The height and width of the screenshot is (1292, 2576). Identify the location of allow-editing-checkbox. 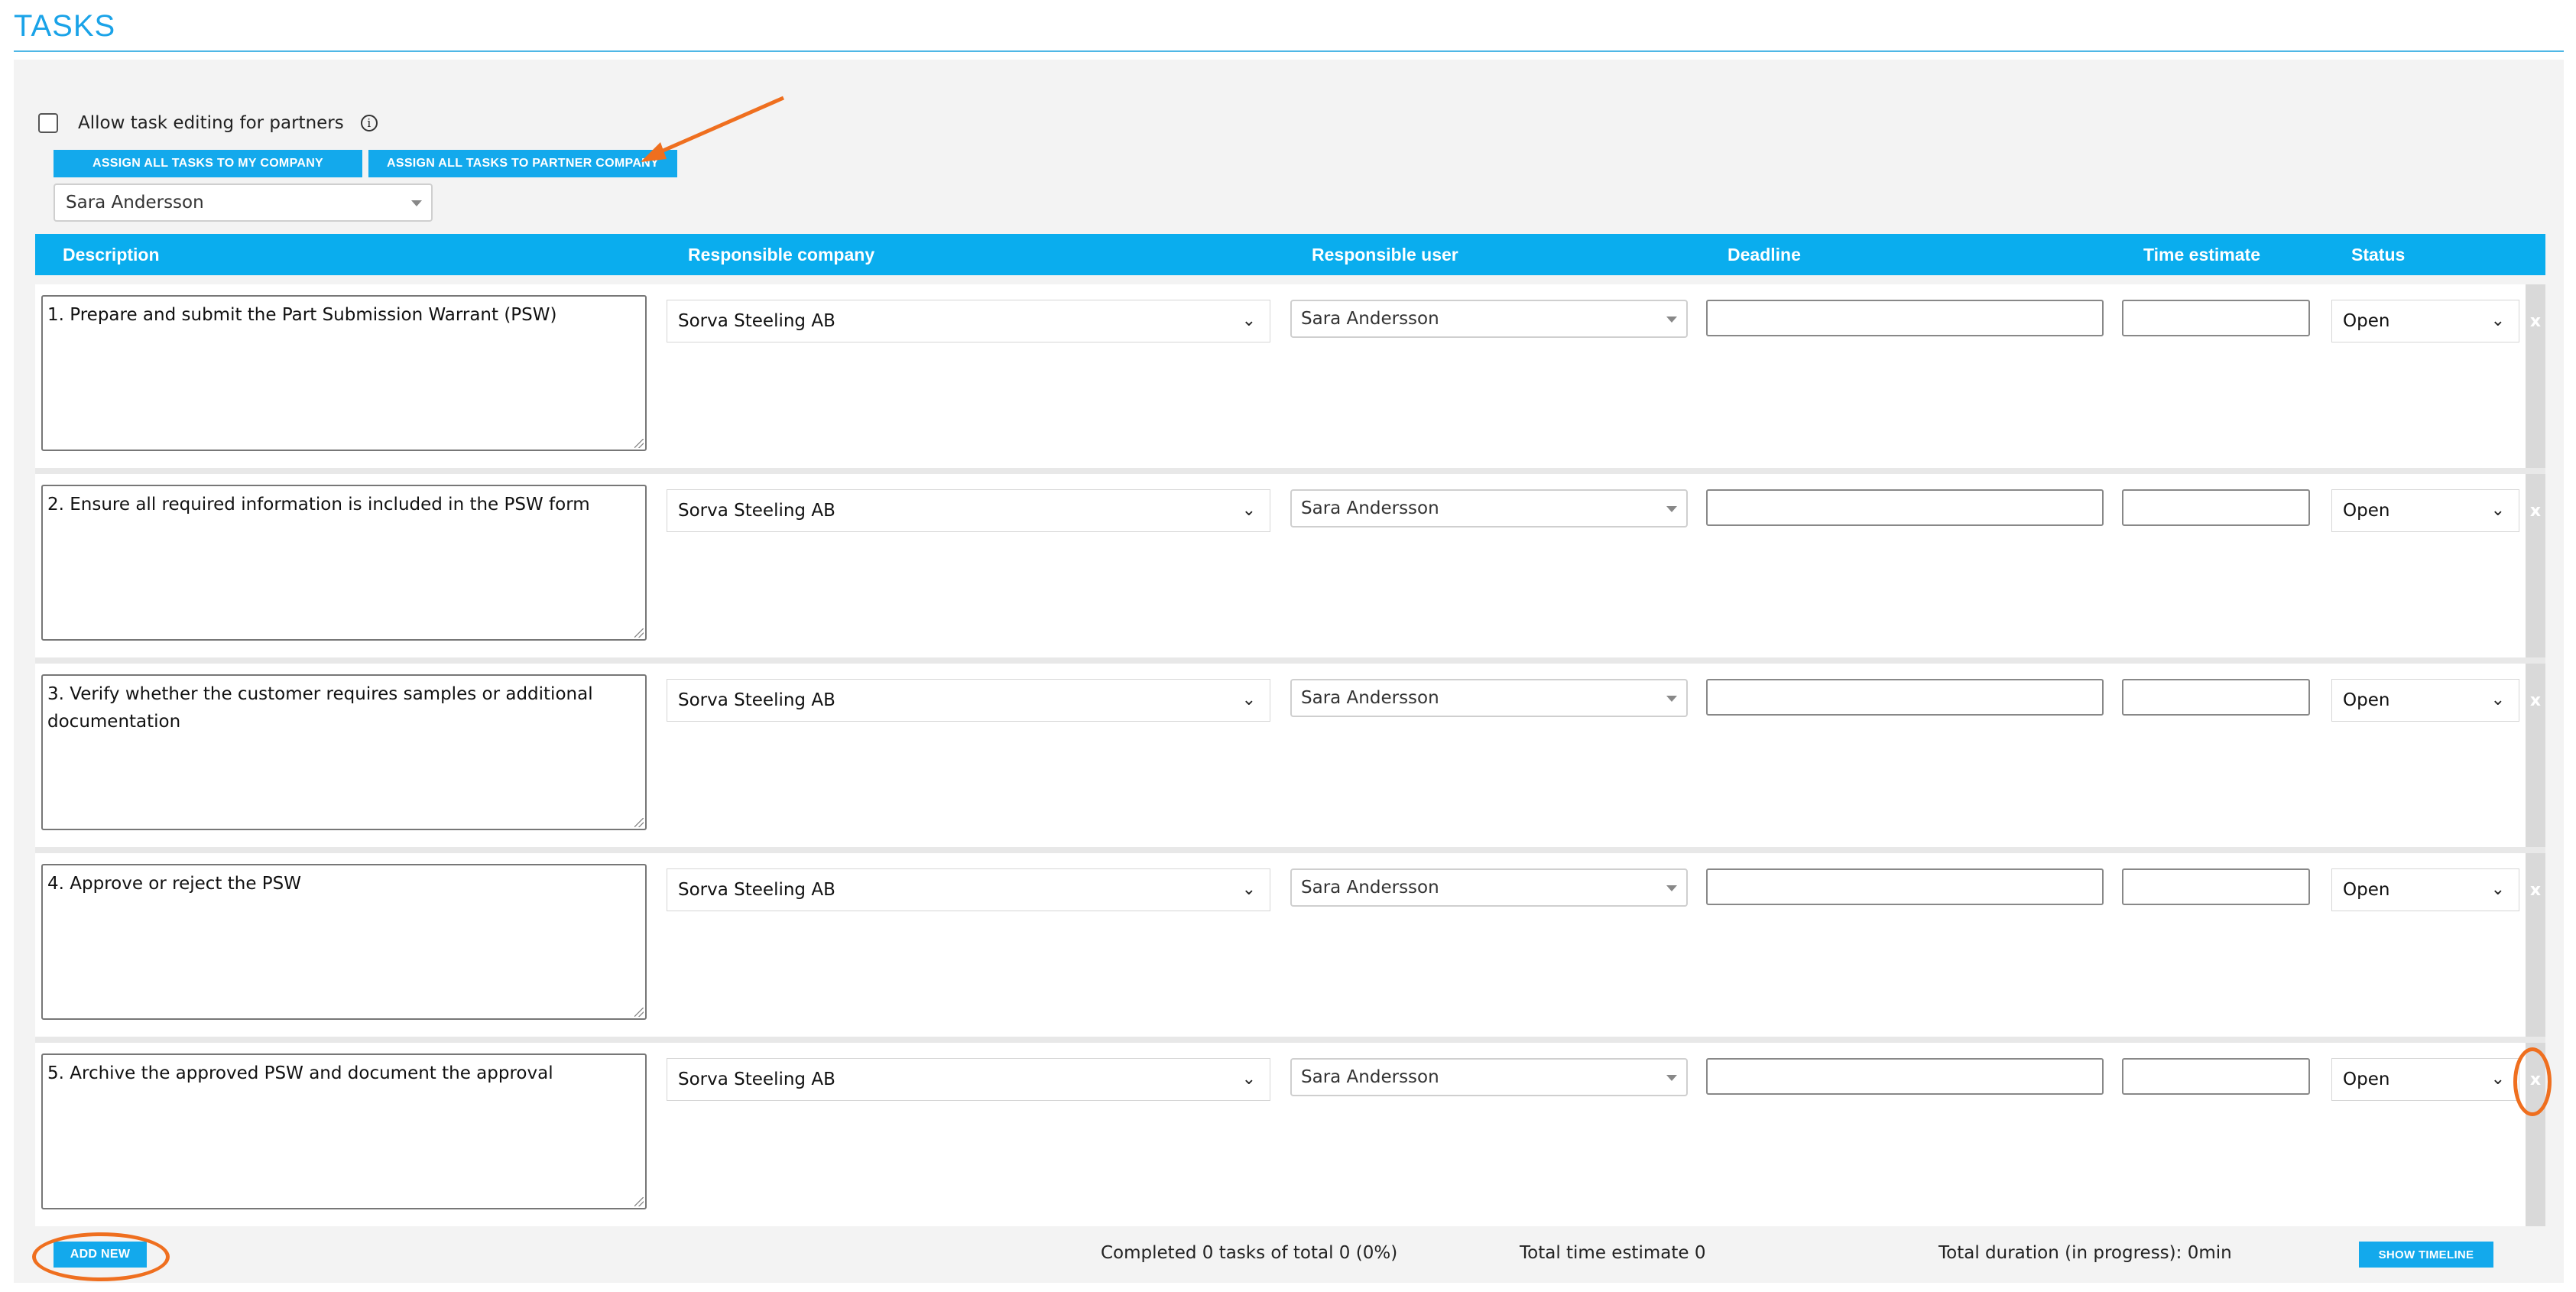
(48, 123).